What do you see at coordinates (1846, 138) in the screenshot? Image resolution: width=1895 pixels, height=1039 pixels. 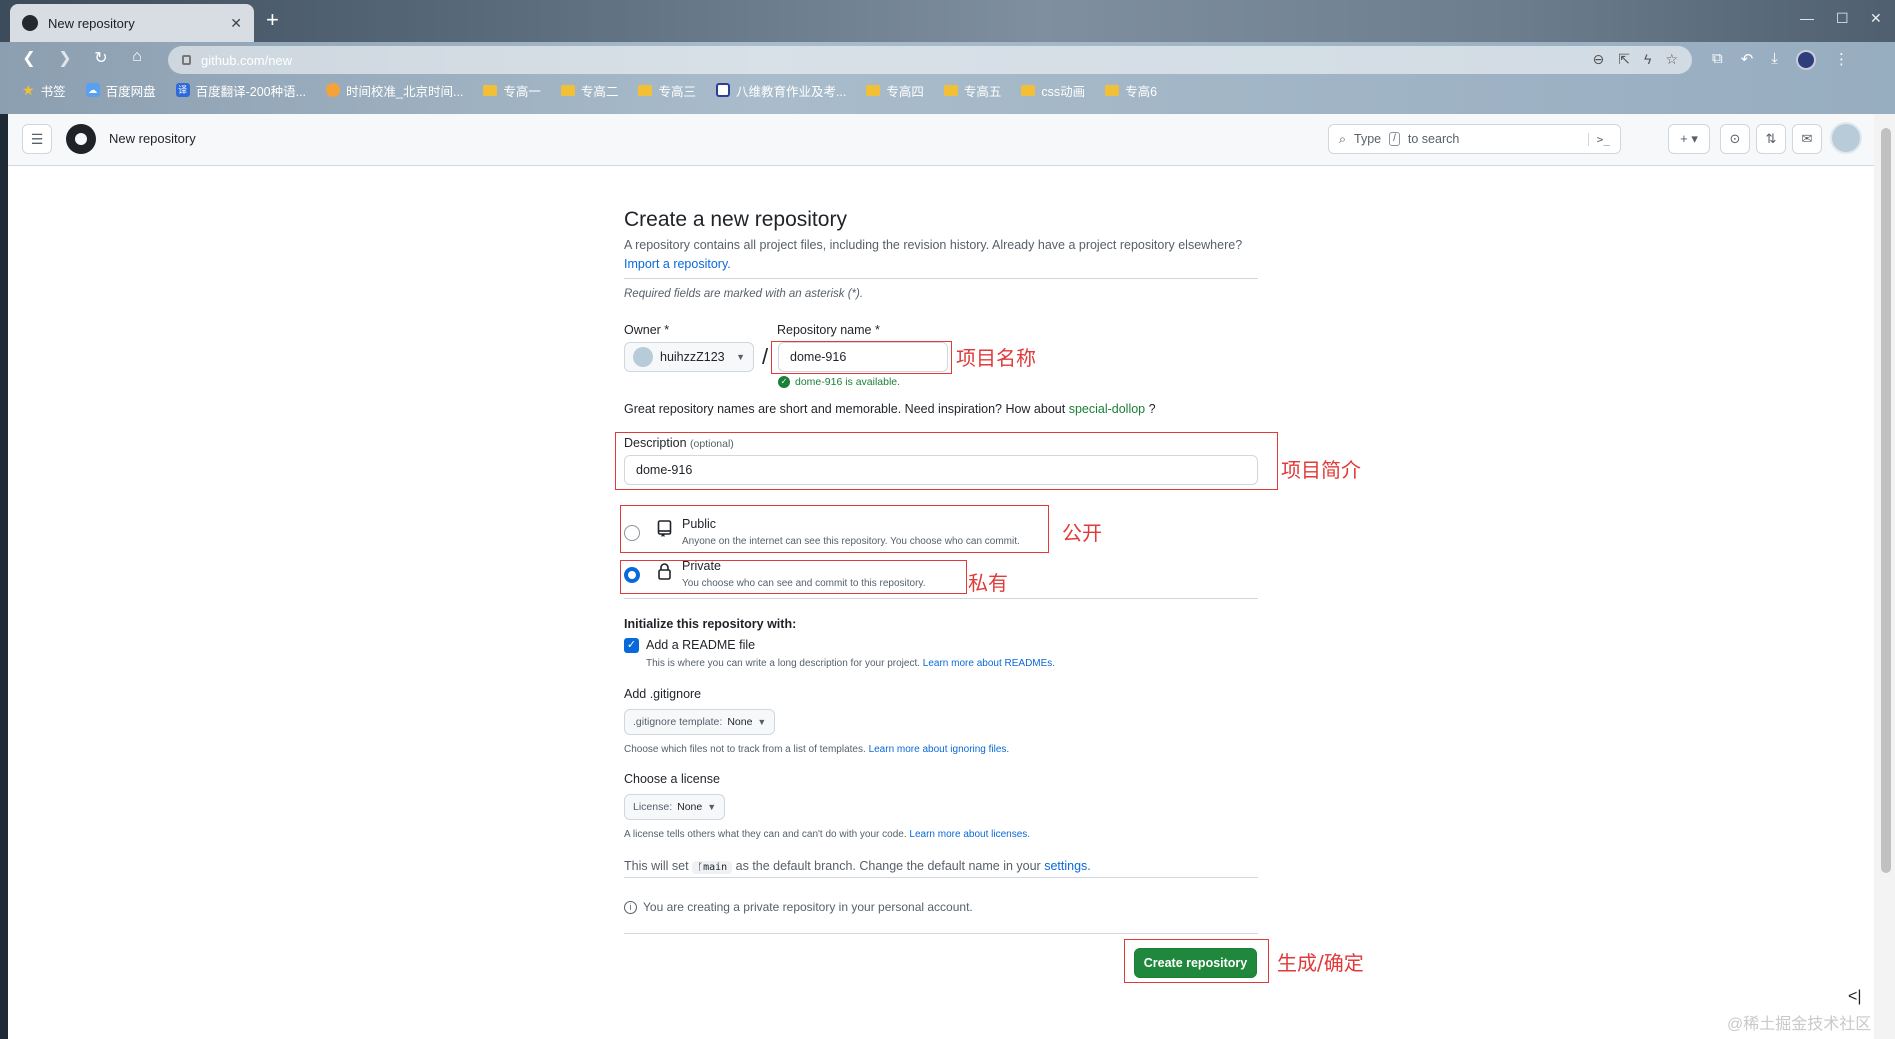 I see `user-avatar` at bounding box center [1846, 138].